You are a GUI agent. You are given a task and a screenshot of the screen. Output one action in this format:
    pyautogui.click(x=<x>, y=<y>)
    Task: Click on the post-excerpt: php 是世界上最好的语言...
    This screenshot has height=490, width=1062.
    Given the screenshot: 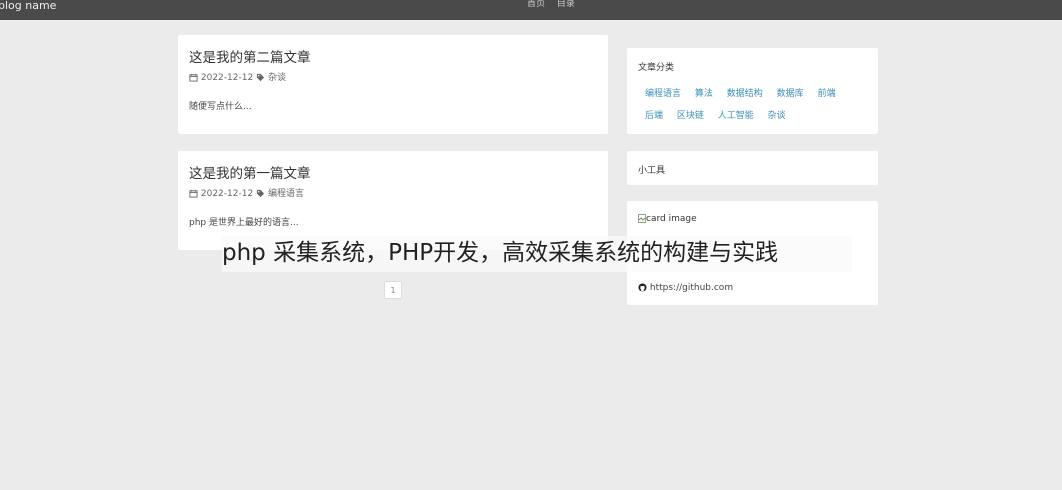 What is the action you would take?
    pyautogui.click(x=244, y=223)
    